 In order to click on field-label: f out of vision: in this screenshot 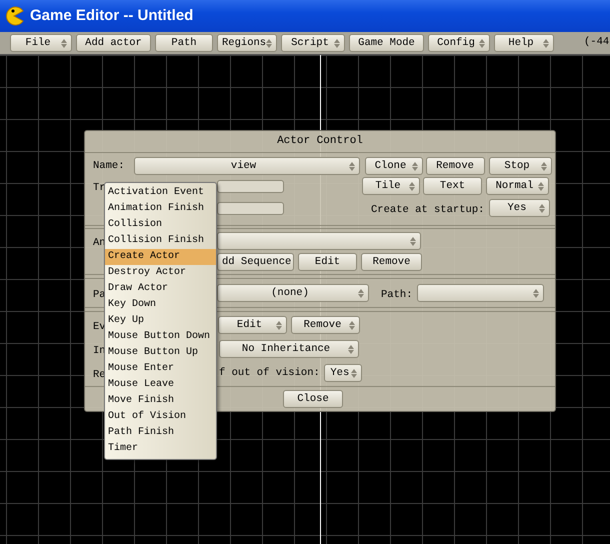, I will do `click(269, 373)`.